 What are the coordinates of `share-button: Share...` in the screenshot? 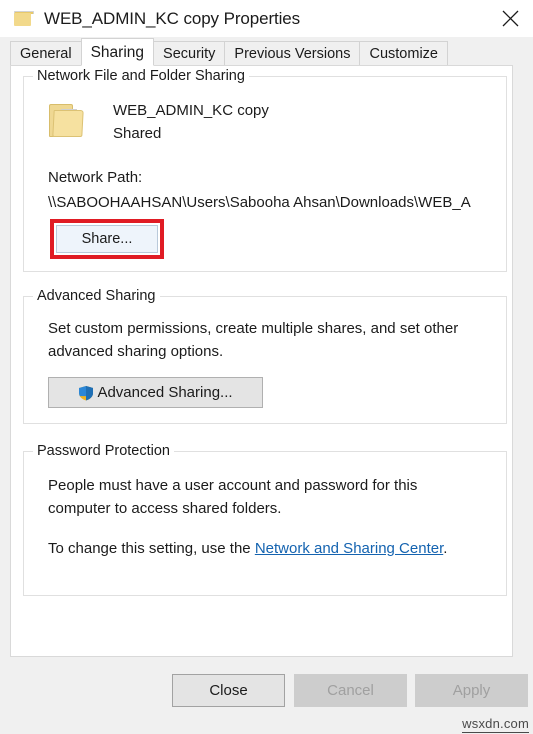 It's located at (107, 239).